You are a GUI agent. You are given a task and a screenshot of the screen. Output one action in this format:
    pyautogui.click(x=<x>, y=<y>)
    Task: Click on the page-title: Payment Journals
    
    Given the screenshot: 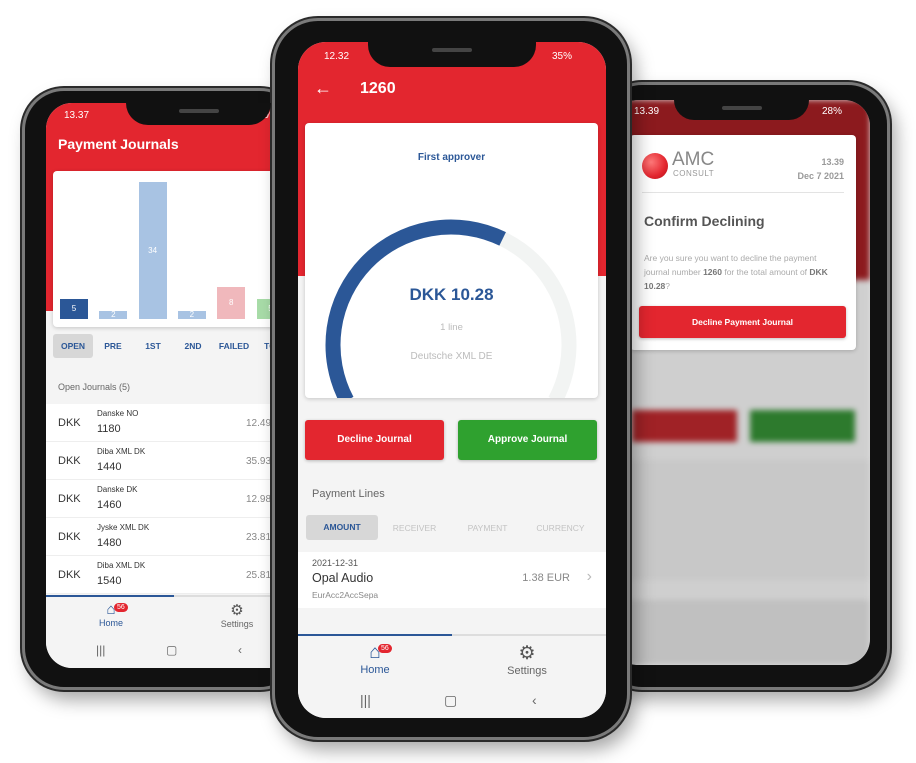 What is the action you would take?
    pyautogui.click(x=118, y=144)
    